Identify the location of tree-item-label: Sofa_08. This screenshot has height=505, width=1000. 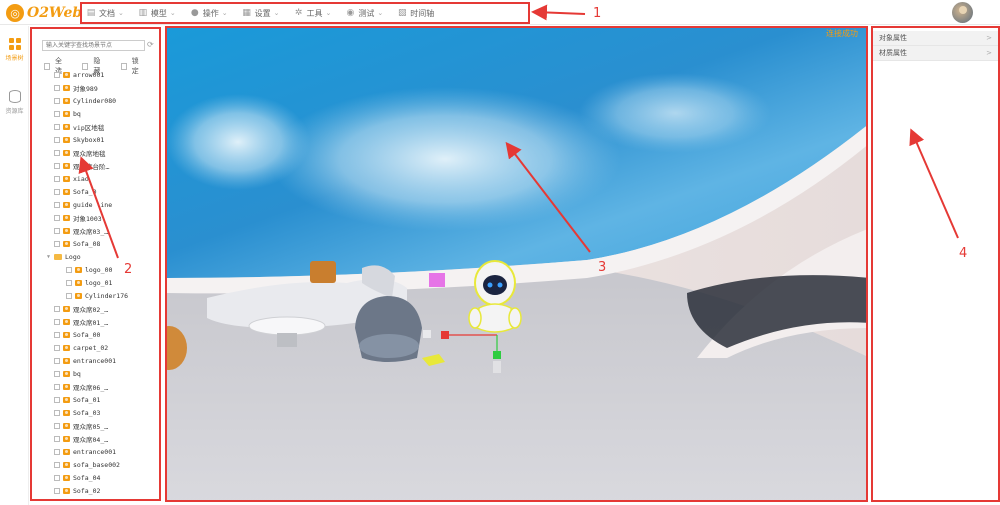
(87, 243).